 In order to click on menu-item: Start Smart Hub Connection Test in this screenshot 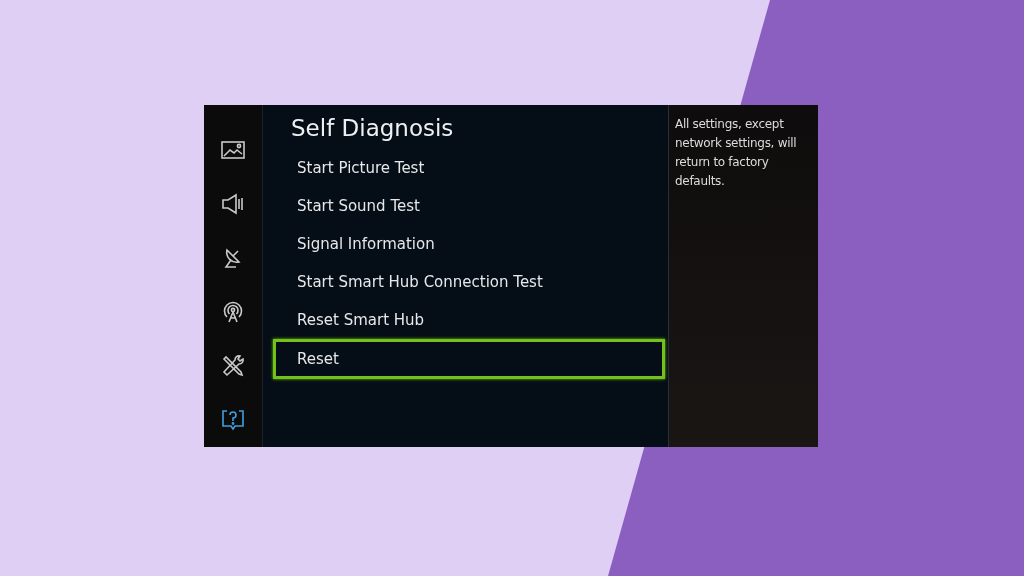, I will do `click(469, 282)`.